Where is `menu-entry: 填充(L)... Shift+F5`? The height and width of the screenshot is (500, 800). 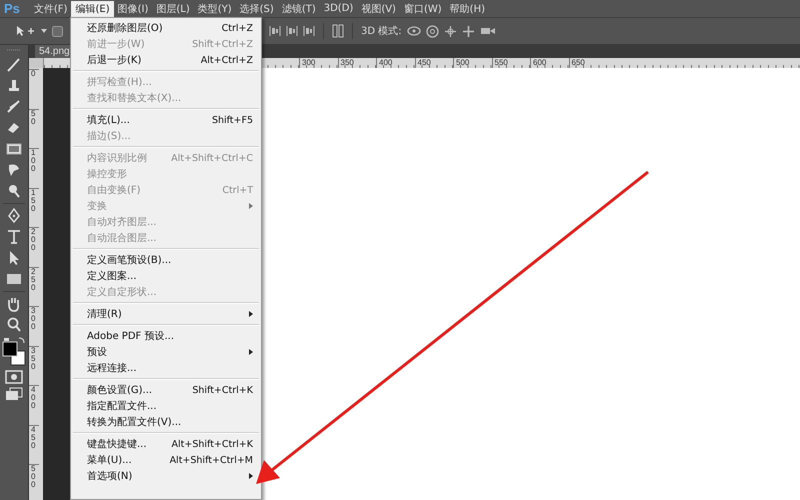 menu-entry: 填充(L)... Shift+F5 is located at coordinates (166, 120).